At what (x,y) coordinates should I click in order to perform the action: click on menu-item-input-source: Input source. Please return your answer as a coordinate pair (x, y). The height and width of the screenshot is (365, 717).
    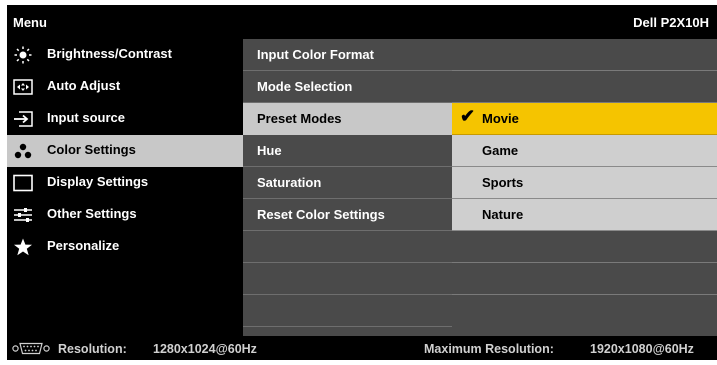
    Looking at the image, I should click on (125, 119).